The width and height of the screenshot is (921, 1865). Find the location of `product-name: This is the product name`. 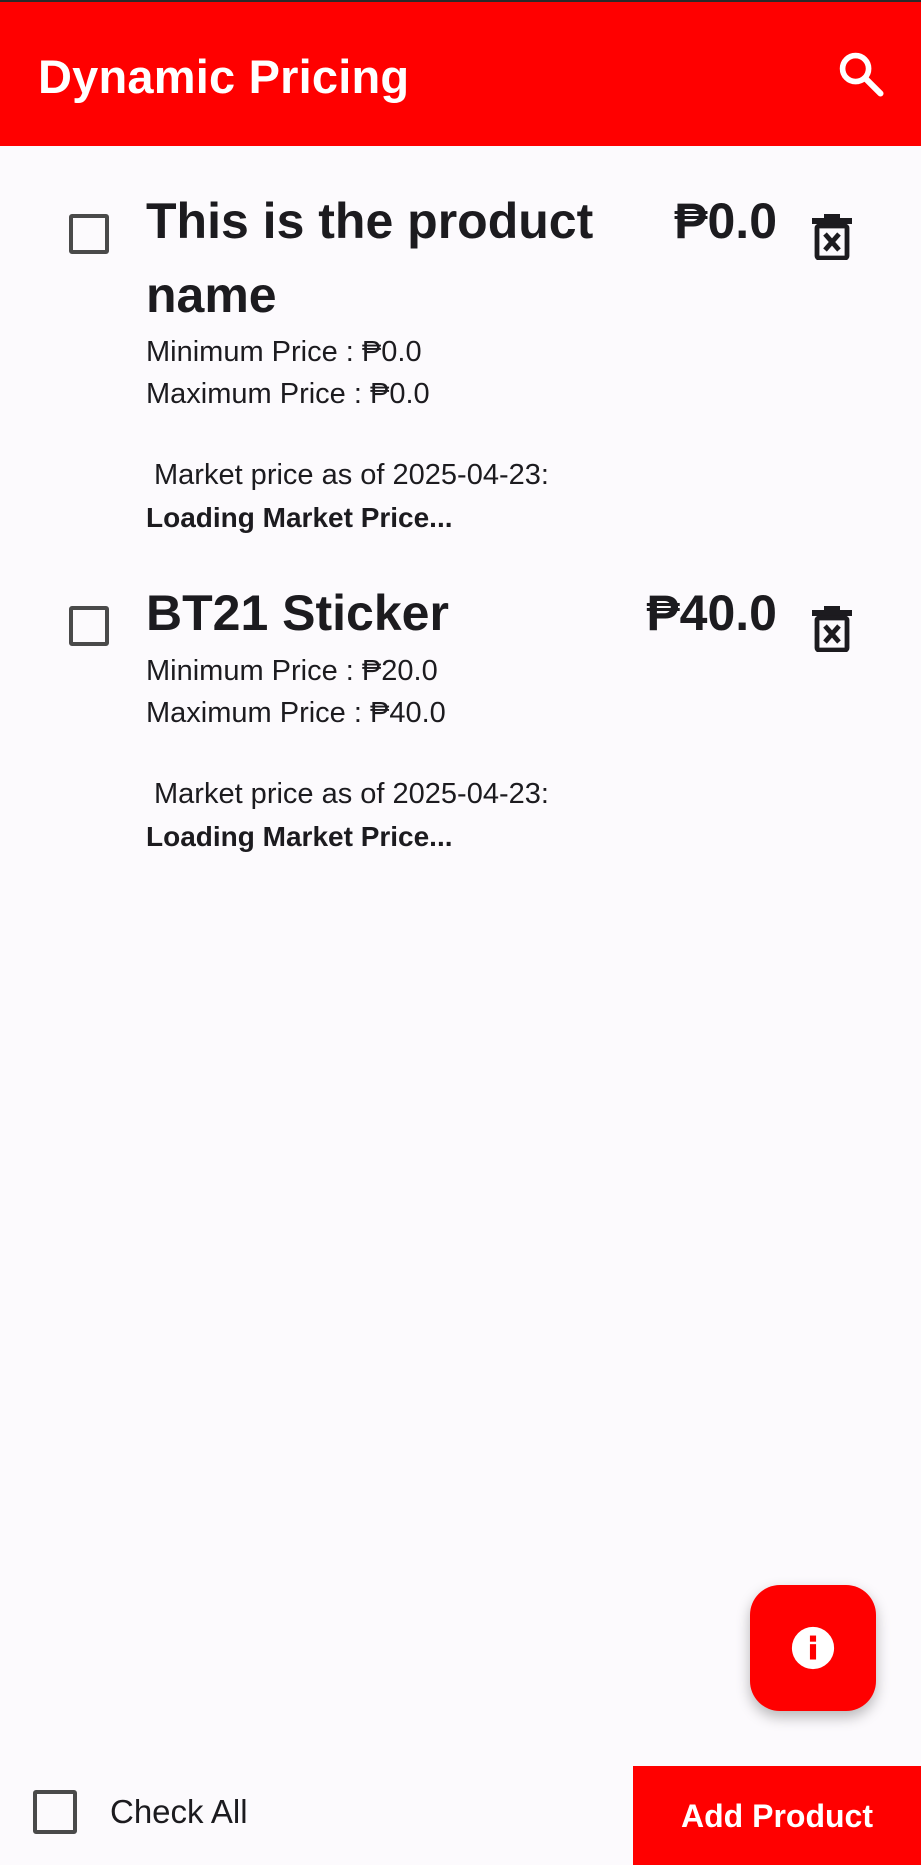

product-name: This is the product name is located at coordinates (370, 258).